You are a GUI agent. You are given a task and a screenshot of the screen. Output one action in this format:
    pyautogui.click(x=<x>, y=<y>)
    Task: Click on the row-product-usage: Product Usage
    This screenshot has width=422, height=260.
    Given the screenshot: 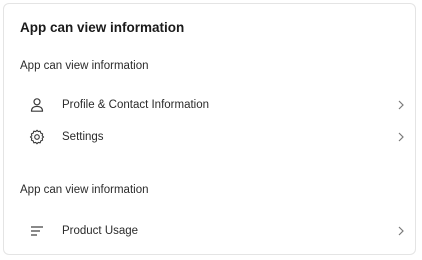 What is the action you would take?
    pyautogui.click(x=213, y=231)
    